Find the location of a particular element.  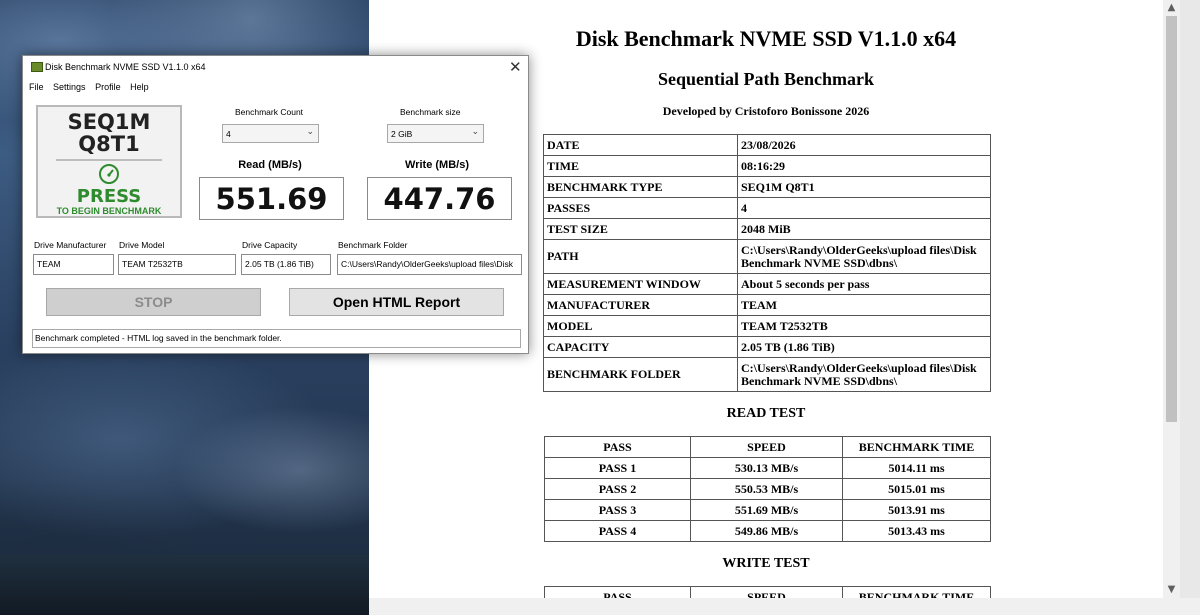

drive-manufacturer-label: Drive Manufacturer is located at coordinates (70, 245).